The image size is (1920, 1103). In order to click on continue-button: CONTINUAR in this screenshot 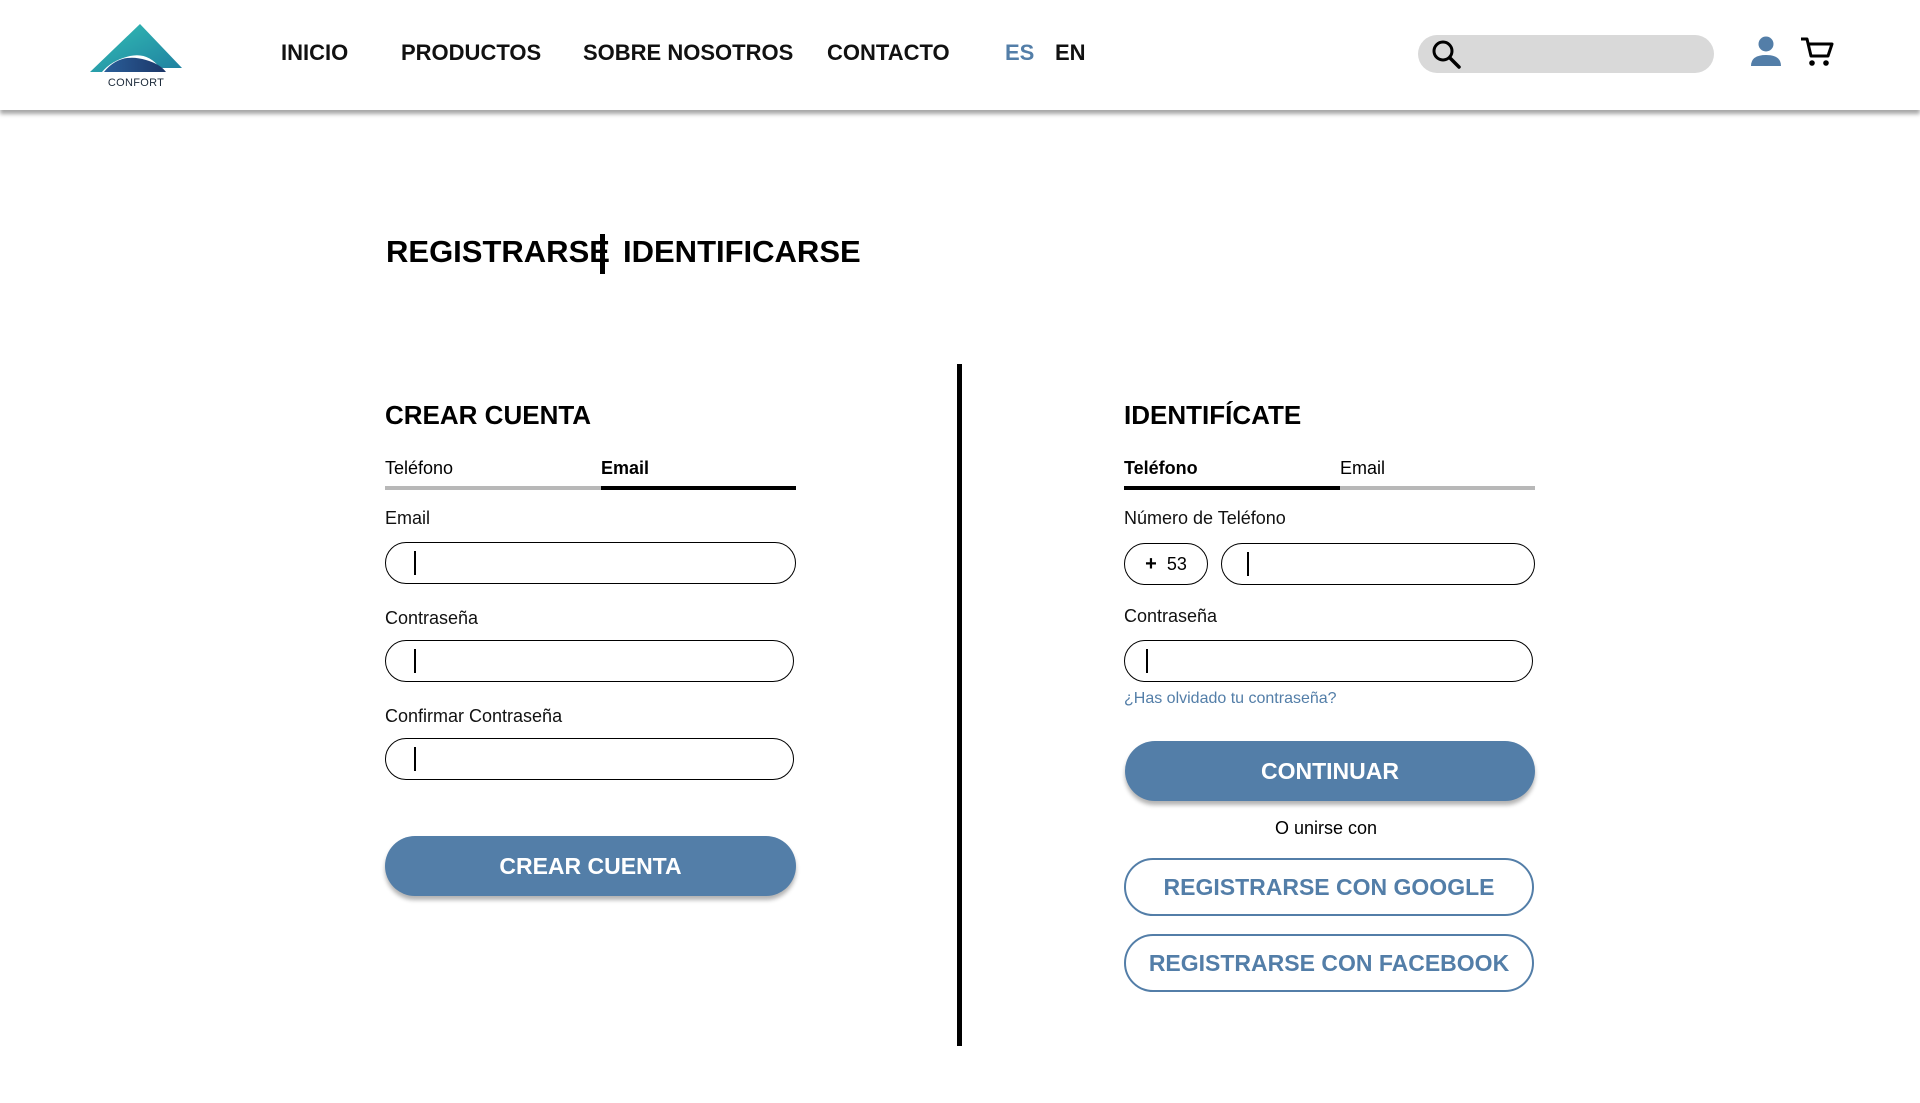, I will do `click(1330, 771)`.